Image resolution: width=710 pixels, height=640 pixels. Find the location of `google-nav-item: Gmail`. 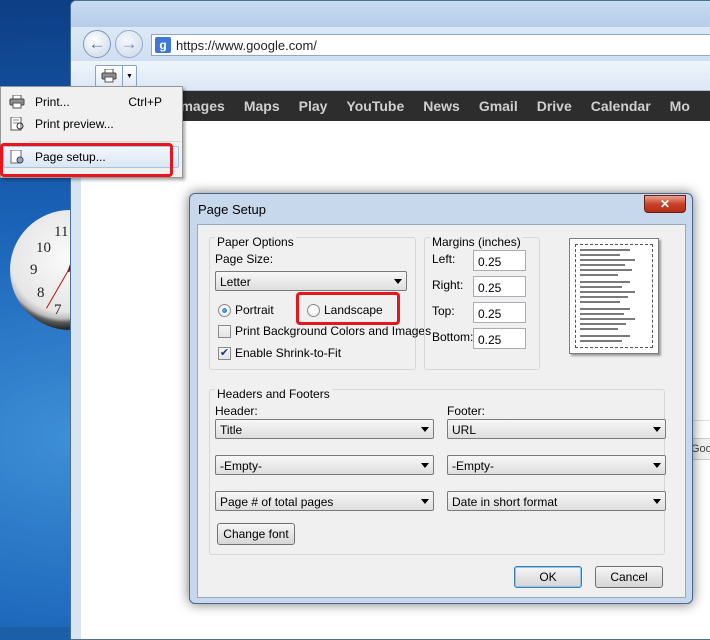

google-nav-item: Gmail is located at coordinates (498, 106).